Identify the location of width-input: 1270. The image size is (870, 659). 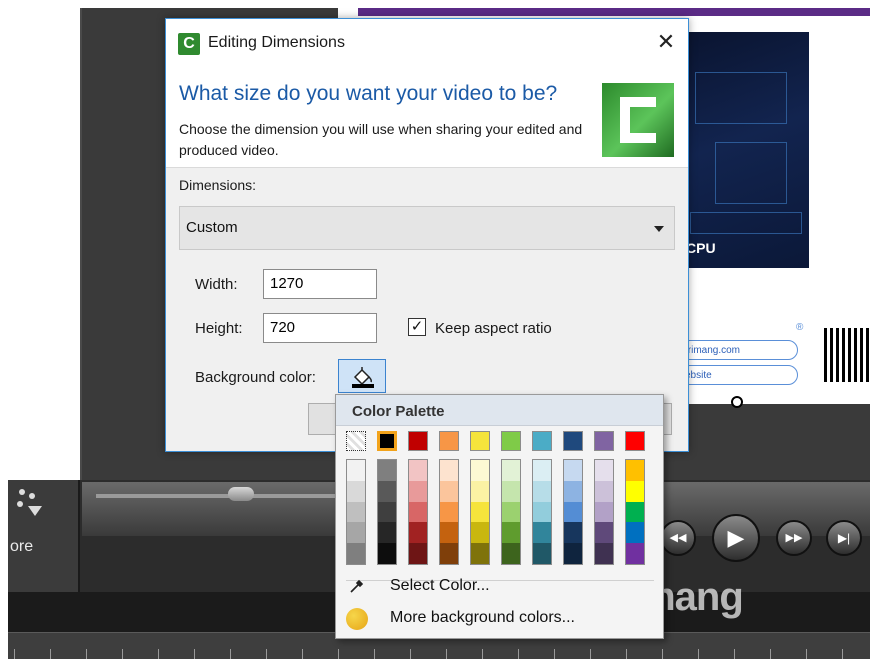
(320, 284).